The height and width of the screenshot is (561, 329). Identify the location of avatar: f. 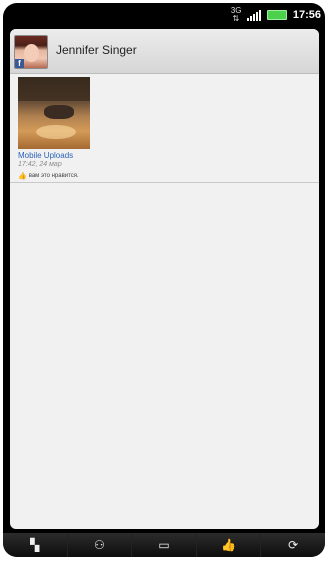
(31, 52).